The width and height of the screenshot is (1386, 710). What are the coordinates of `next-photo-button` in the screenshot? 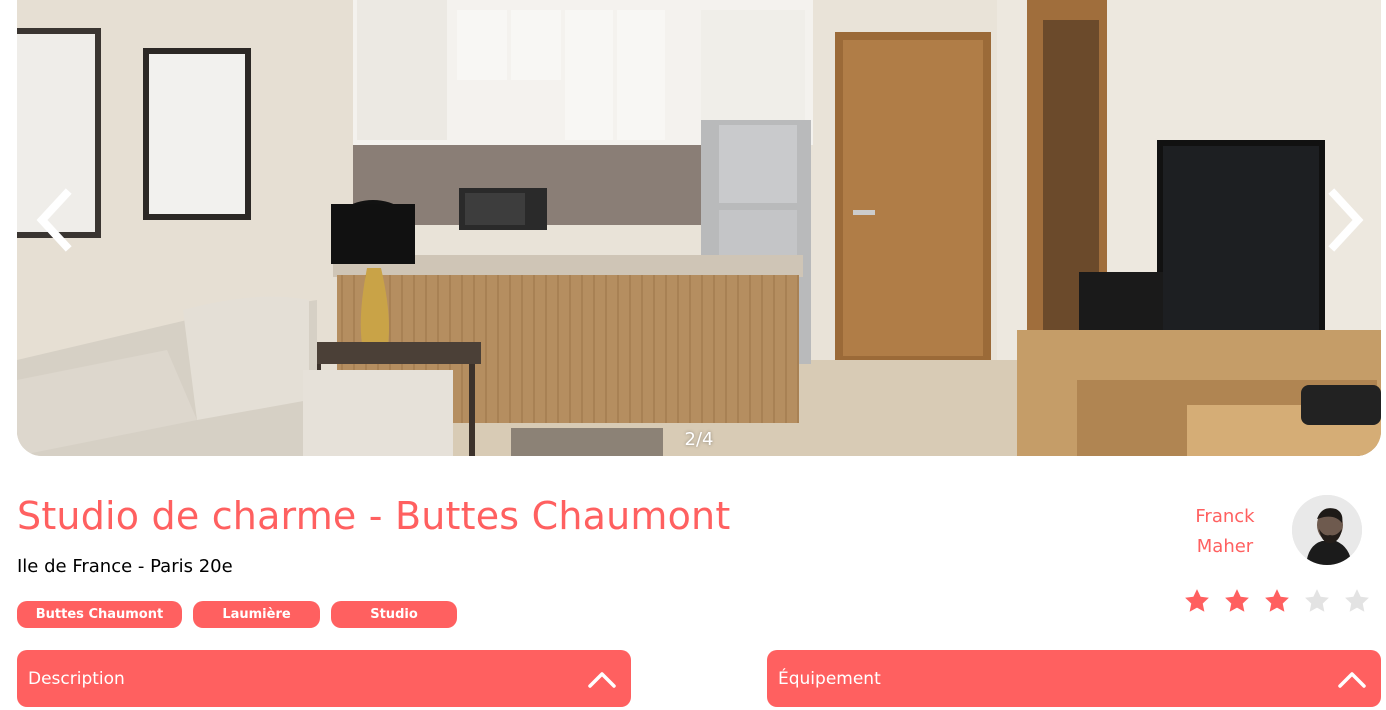 It's located at (1346, 220).